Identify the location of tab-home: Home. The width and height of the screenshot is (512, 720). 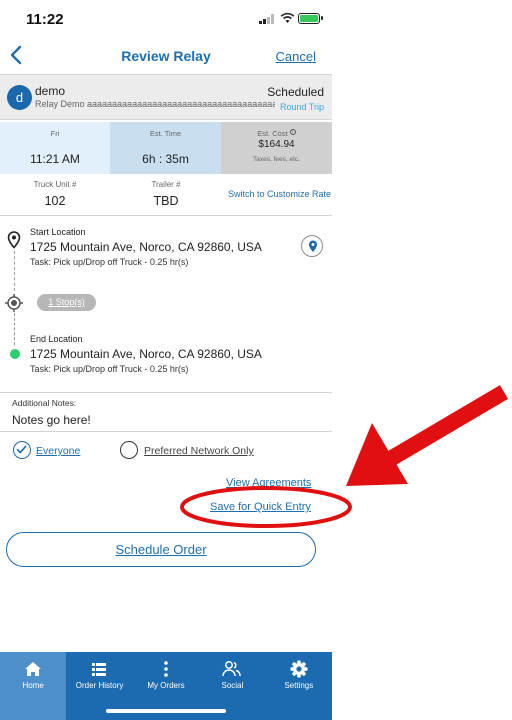
(33, 686).